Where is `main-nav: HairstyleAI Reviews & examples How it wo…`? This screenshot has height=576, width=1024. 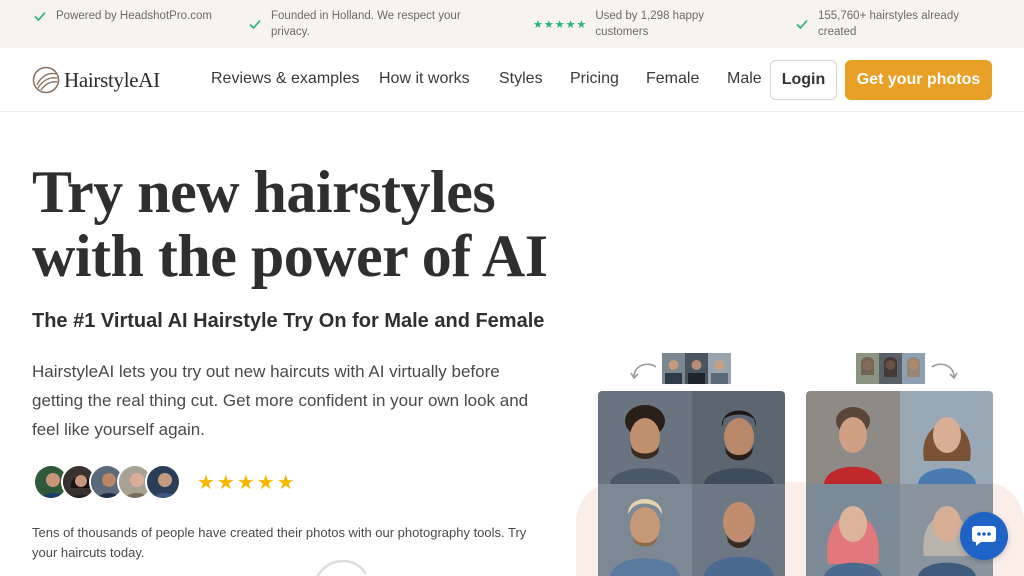
main-nav: HairstyleAI Reviews & examples How it wo… is located at coordinates (512, 80).